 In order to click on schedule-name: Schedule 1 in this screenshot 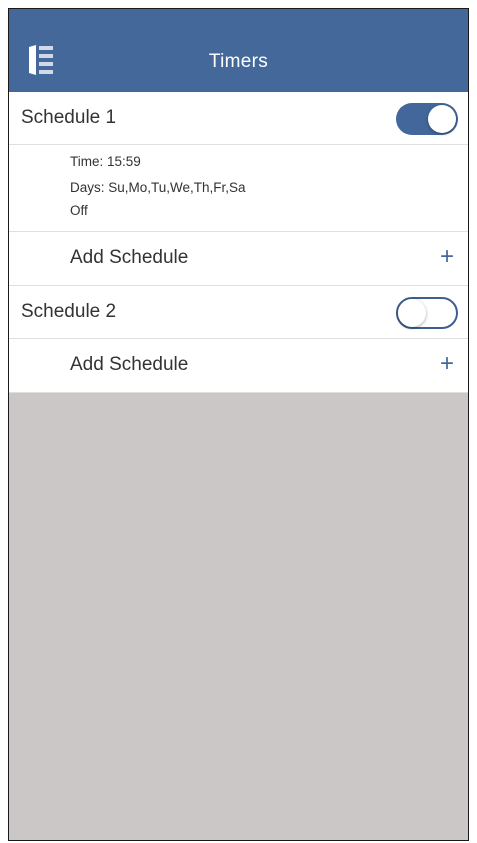, I will do `click(69, 117)`.